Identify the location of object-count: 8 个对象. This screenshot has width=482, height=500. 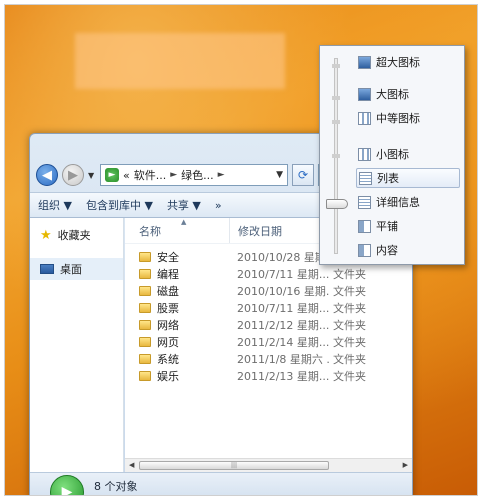
(116, 486).